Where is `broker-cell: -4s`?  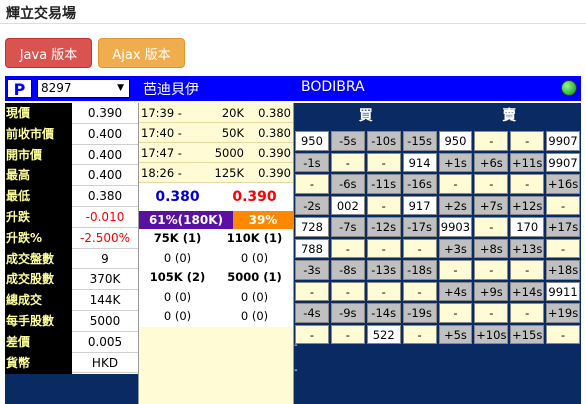
broker-cell: -4s is located at coordinates (312, 313).